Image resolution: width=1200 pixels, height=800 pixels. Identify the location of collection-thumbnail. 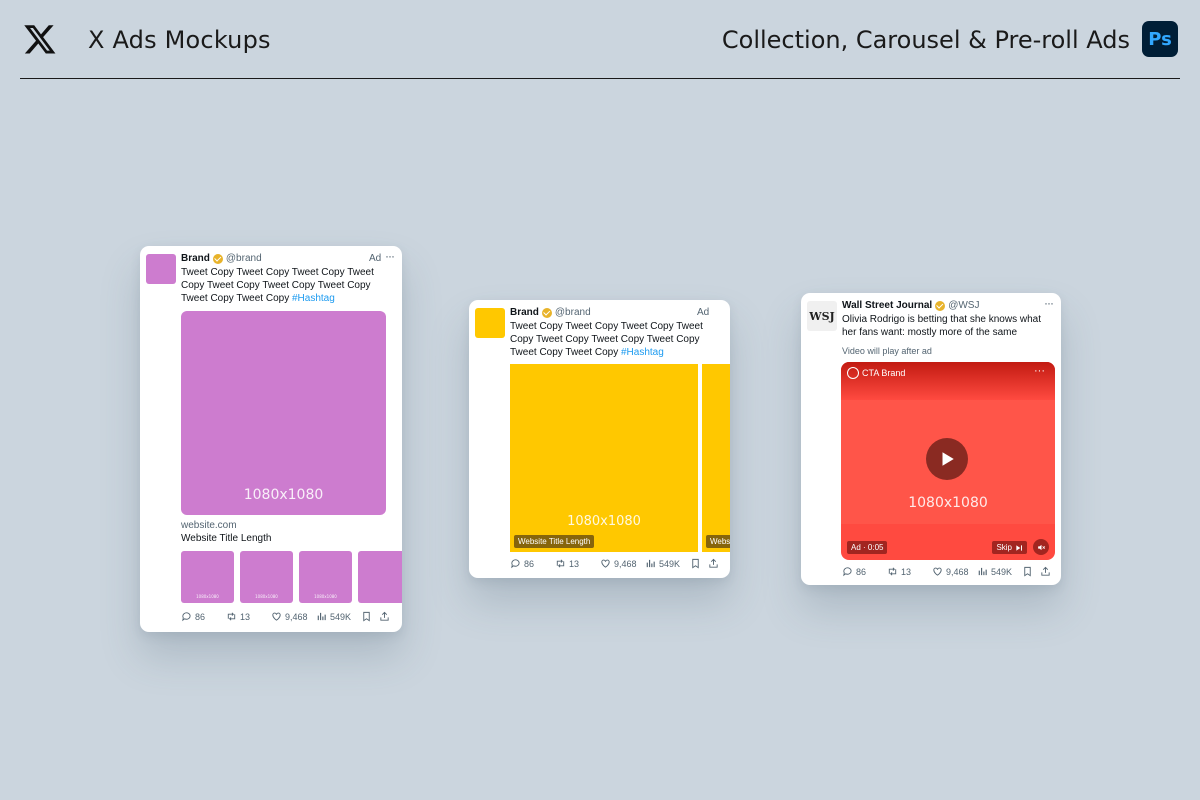
(380, 577).